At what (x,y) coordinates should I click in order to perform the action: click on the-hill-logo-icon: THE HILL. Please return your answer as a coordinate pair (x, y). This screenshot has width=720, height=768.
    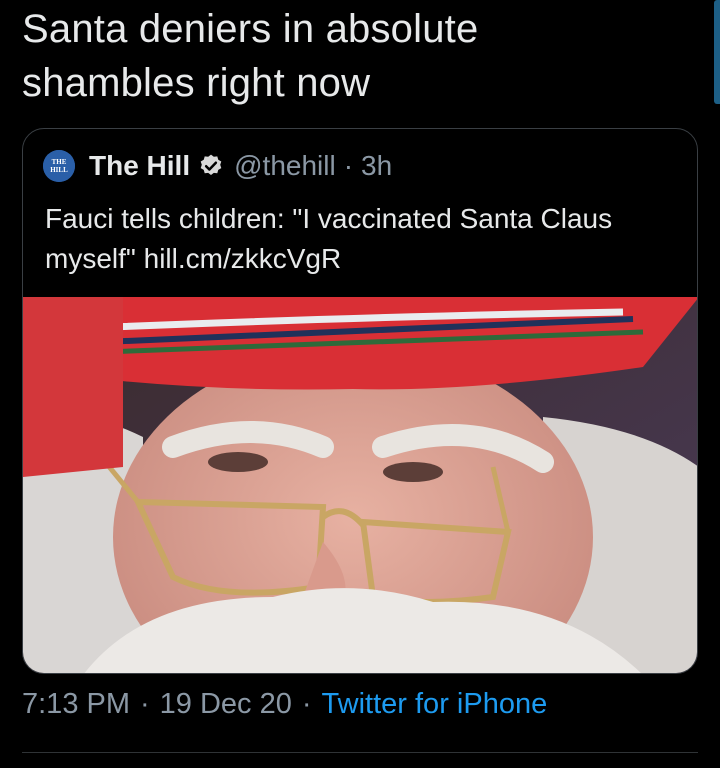
    Looking at the image, I should click on (59, 166).